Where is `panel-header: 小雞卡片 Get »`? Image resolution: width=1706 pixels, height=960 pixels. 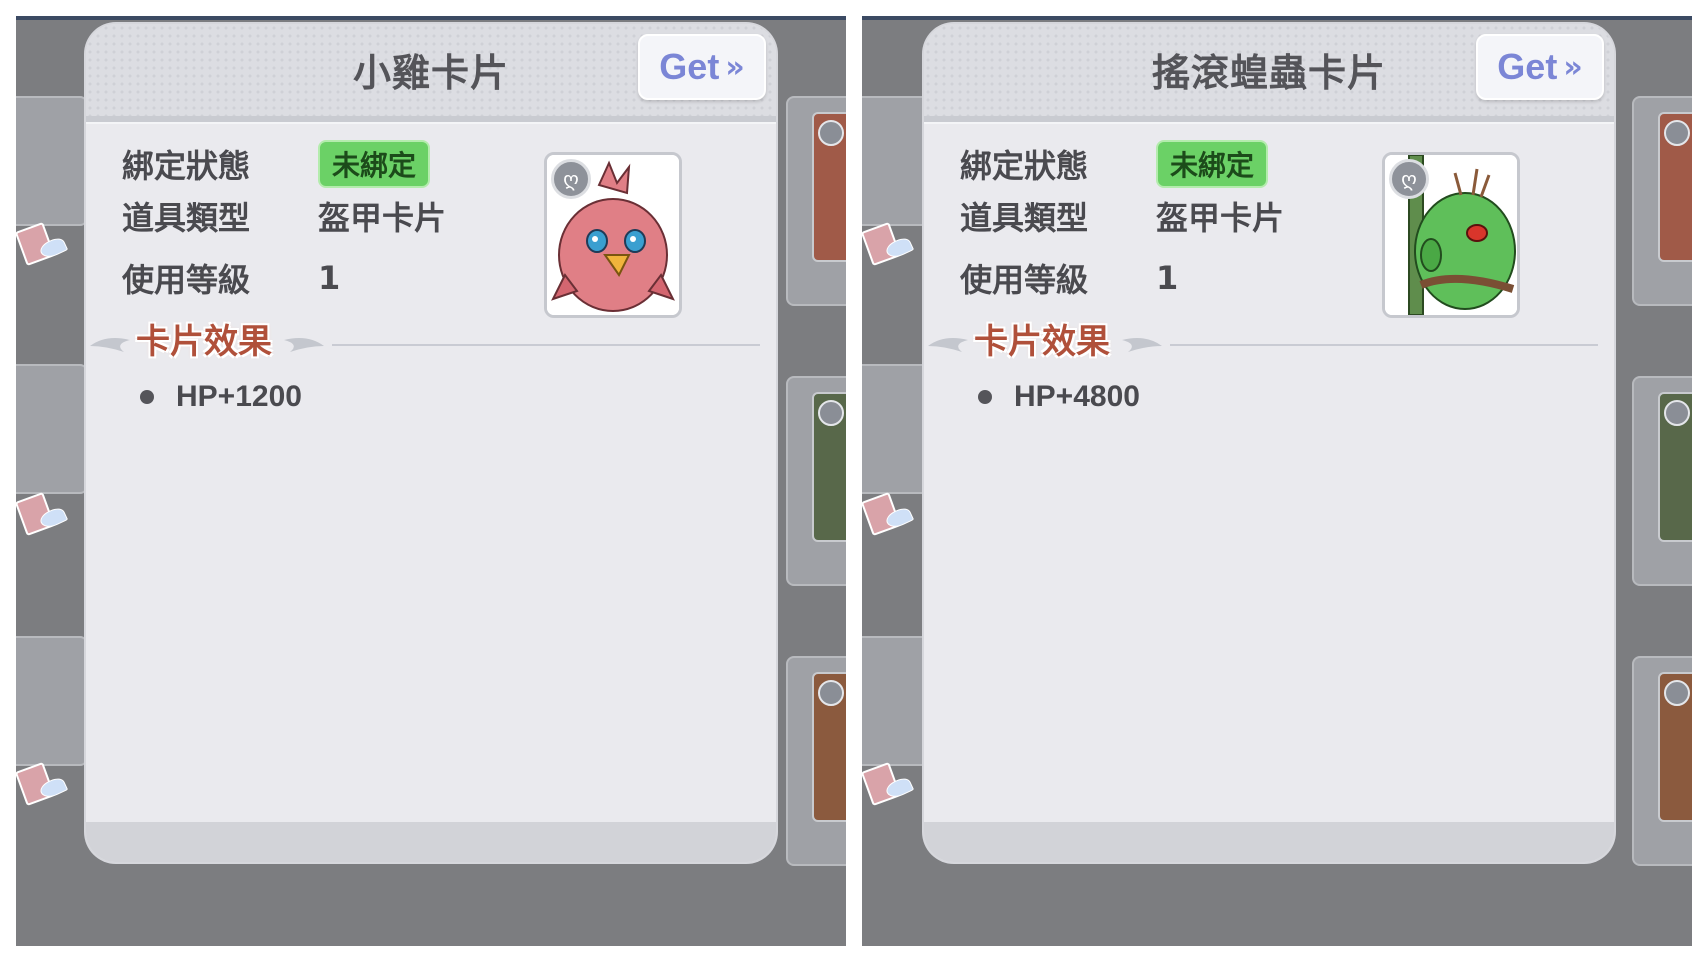
panel-header: 小雞卡片 Get » is located at coordinates (431, 70).